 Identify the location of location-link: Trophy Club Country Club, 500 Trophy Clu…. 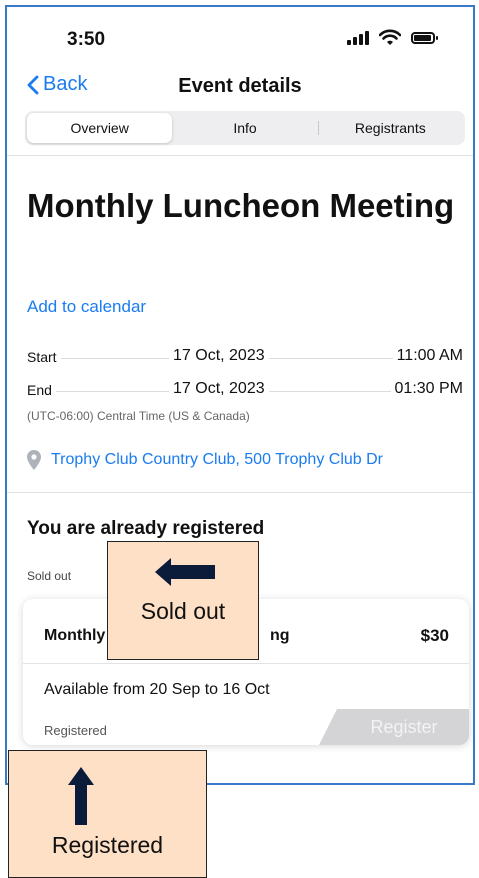
(205, 460).